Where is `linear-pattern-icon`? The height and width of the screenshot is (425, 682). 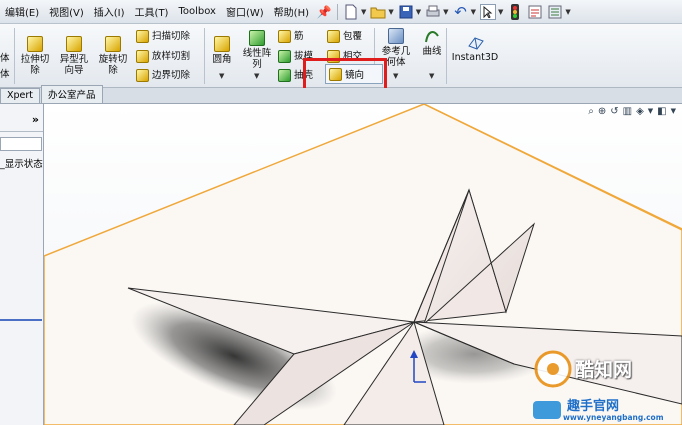
linear-pattern-icon is located at coordinates (257, 38).